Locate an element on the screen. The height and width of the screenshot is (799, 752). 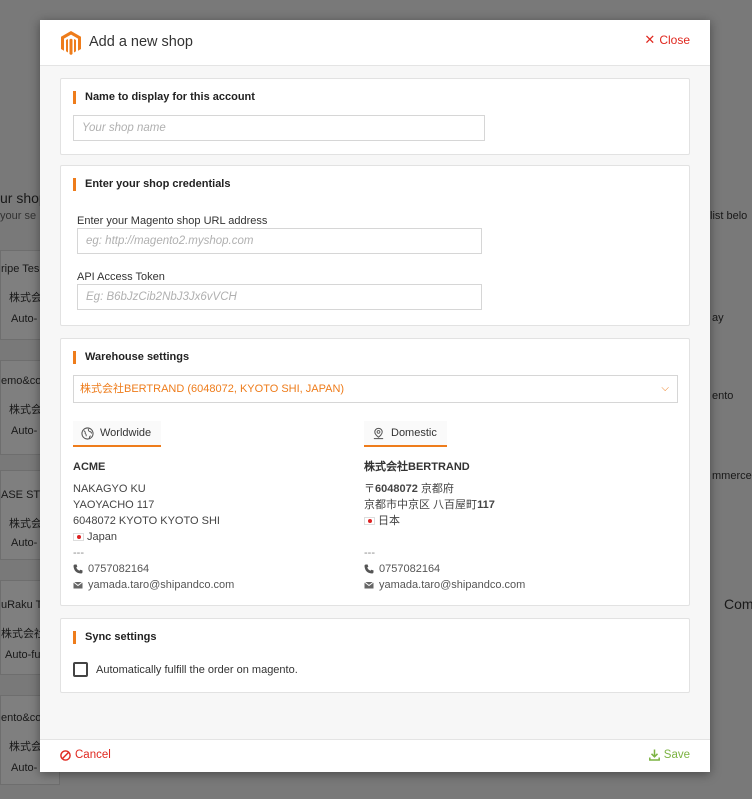
chevron-down-icon: ⌵ is located at coordinates (665, 388).